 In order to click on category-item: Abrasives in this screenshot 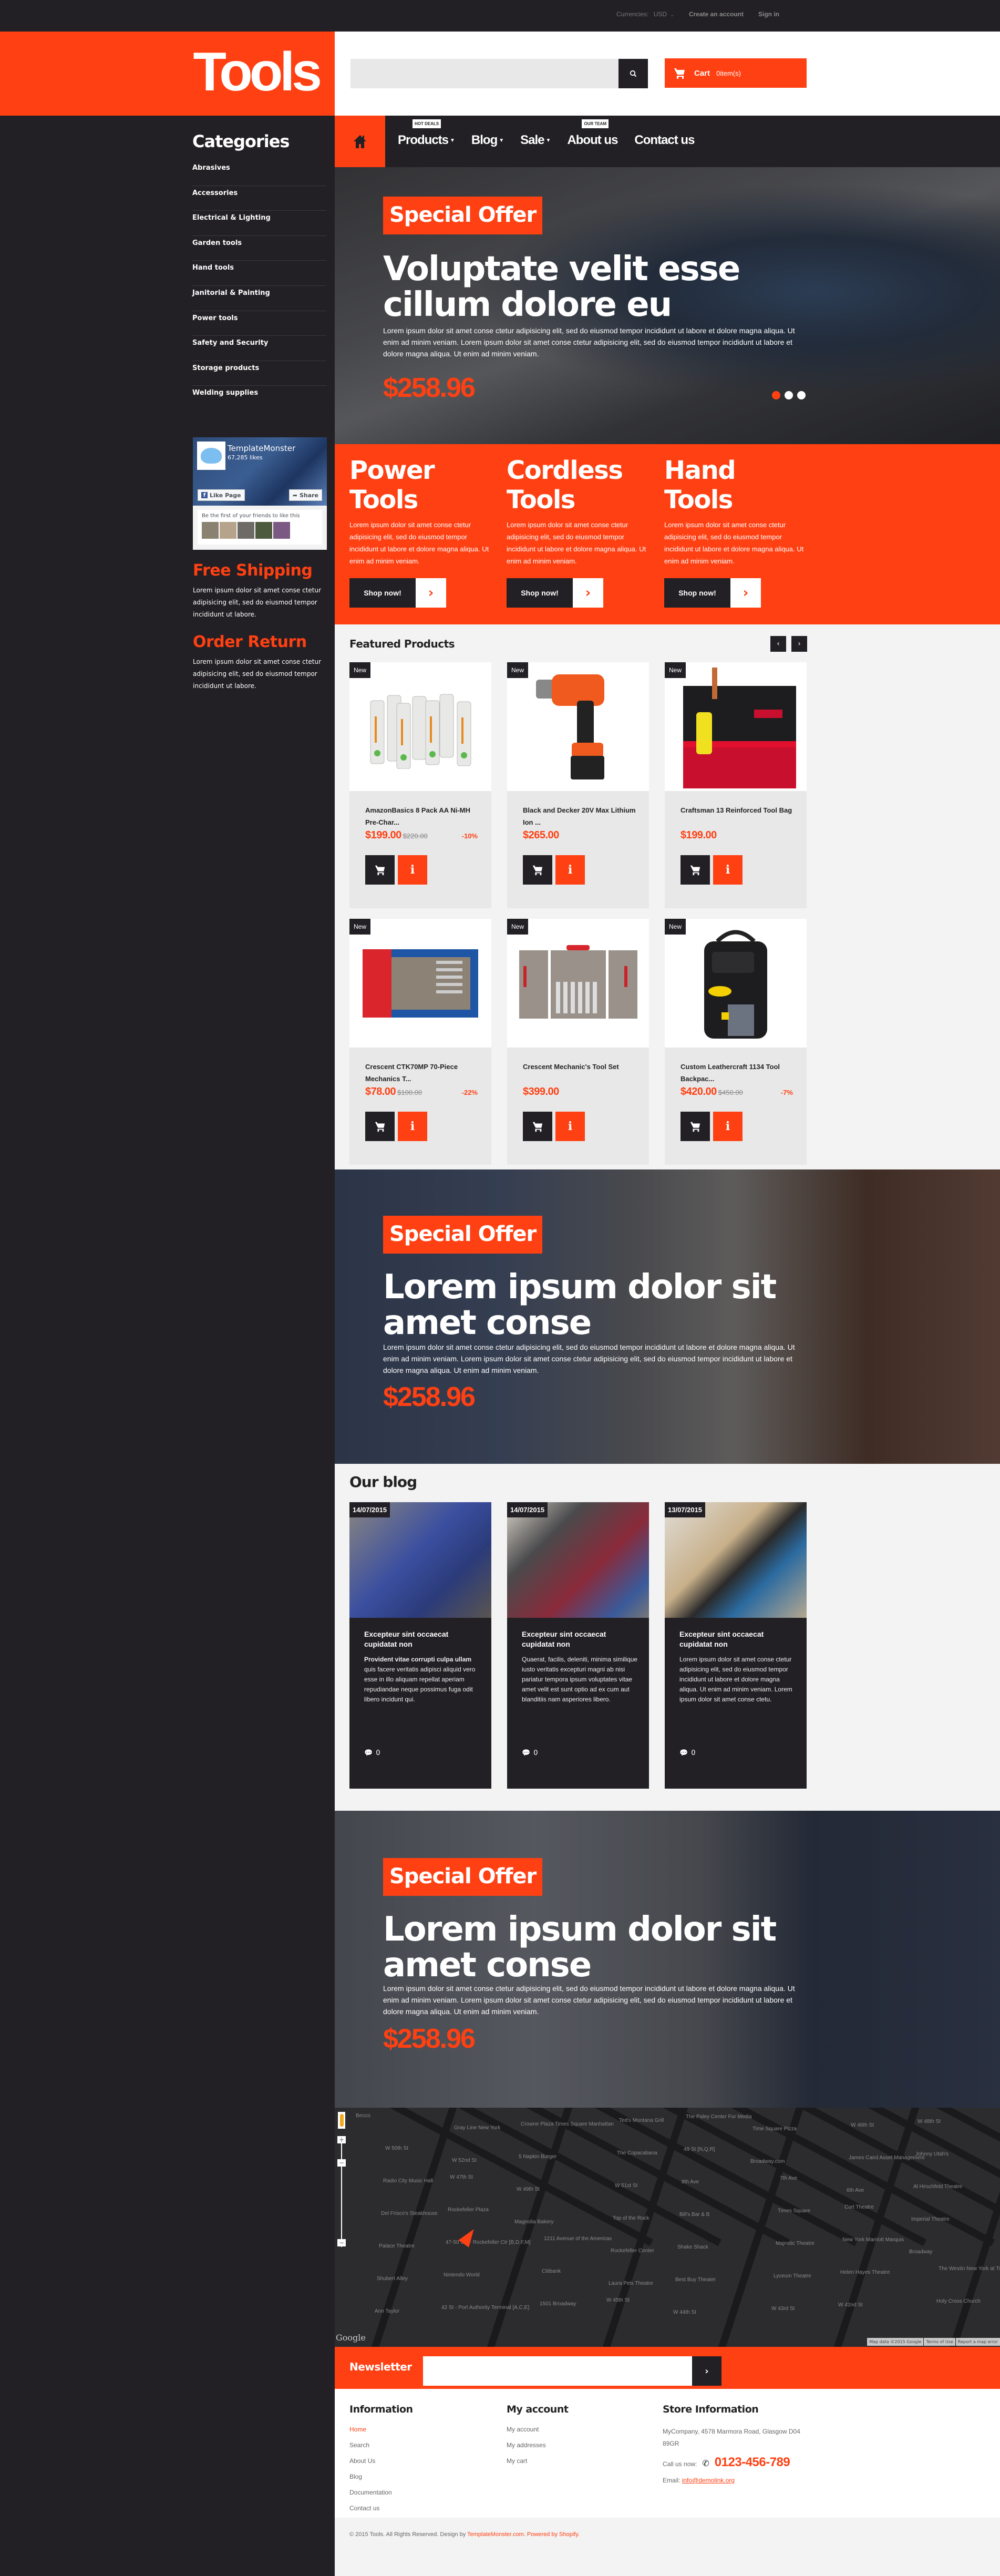, I will do `click(259, 173)`.